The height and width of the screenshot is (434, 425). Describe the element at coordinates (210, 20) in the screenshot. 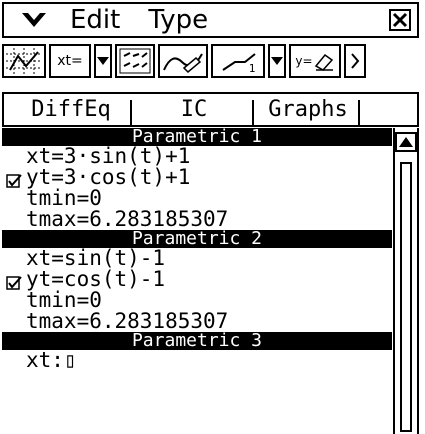

I see `menu-bar: Edit Type` at that location.